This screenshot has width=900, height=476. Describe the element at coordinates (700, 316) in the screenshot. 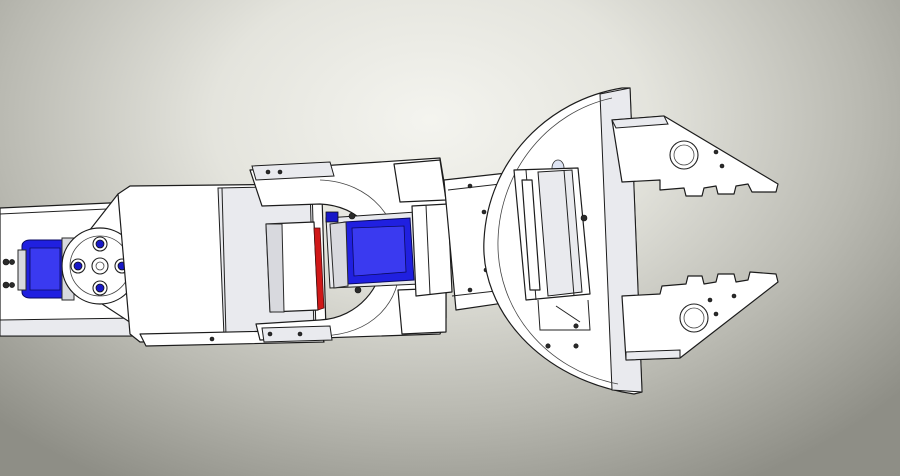

I see `lower-gripper-jaw` at that location.